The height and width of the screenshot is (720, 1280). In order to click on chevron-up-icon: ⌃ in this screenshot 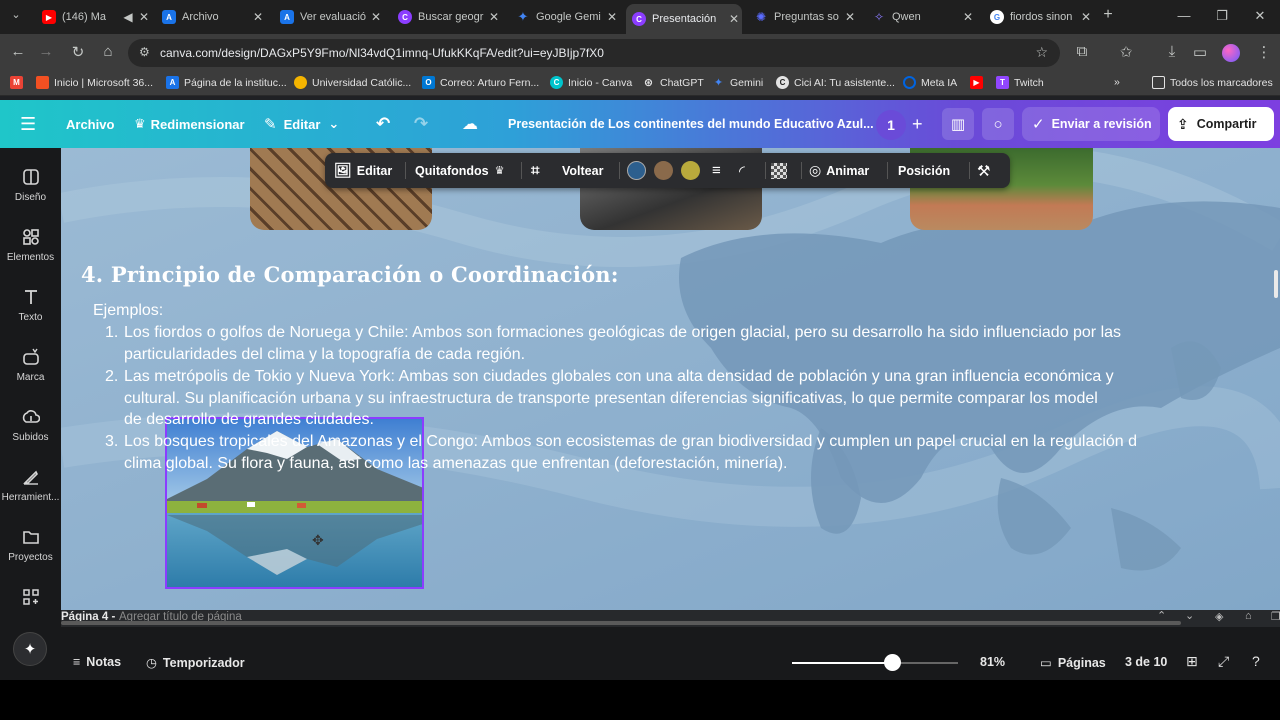, I will do `click(1161, 615)`.